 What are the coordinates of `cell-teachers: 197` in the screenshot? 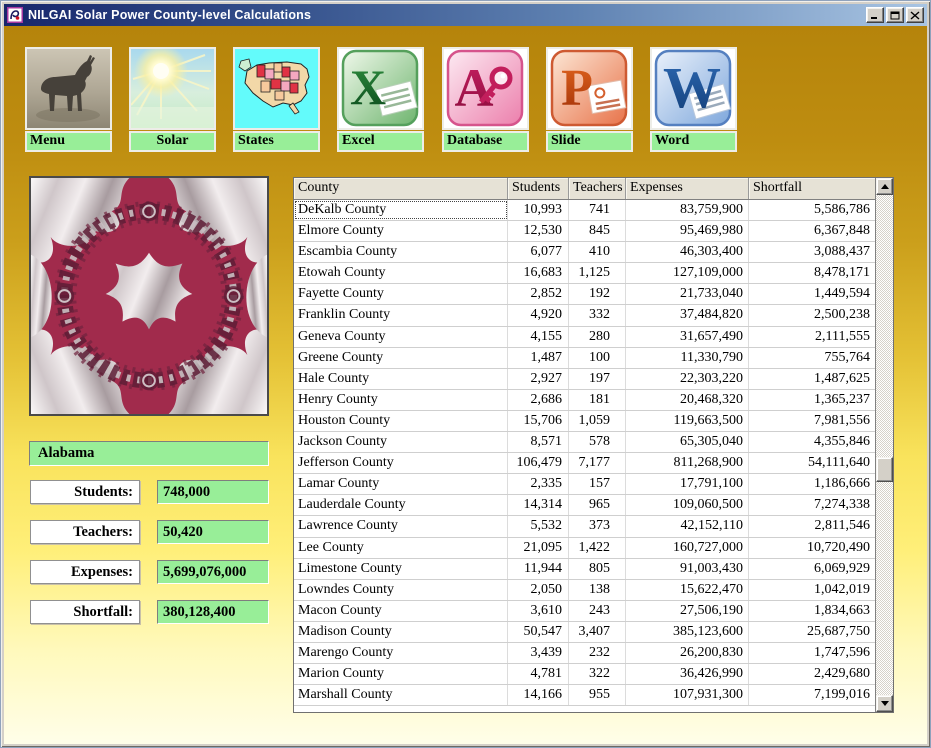 It's located at (597, 378).